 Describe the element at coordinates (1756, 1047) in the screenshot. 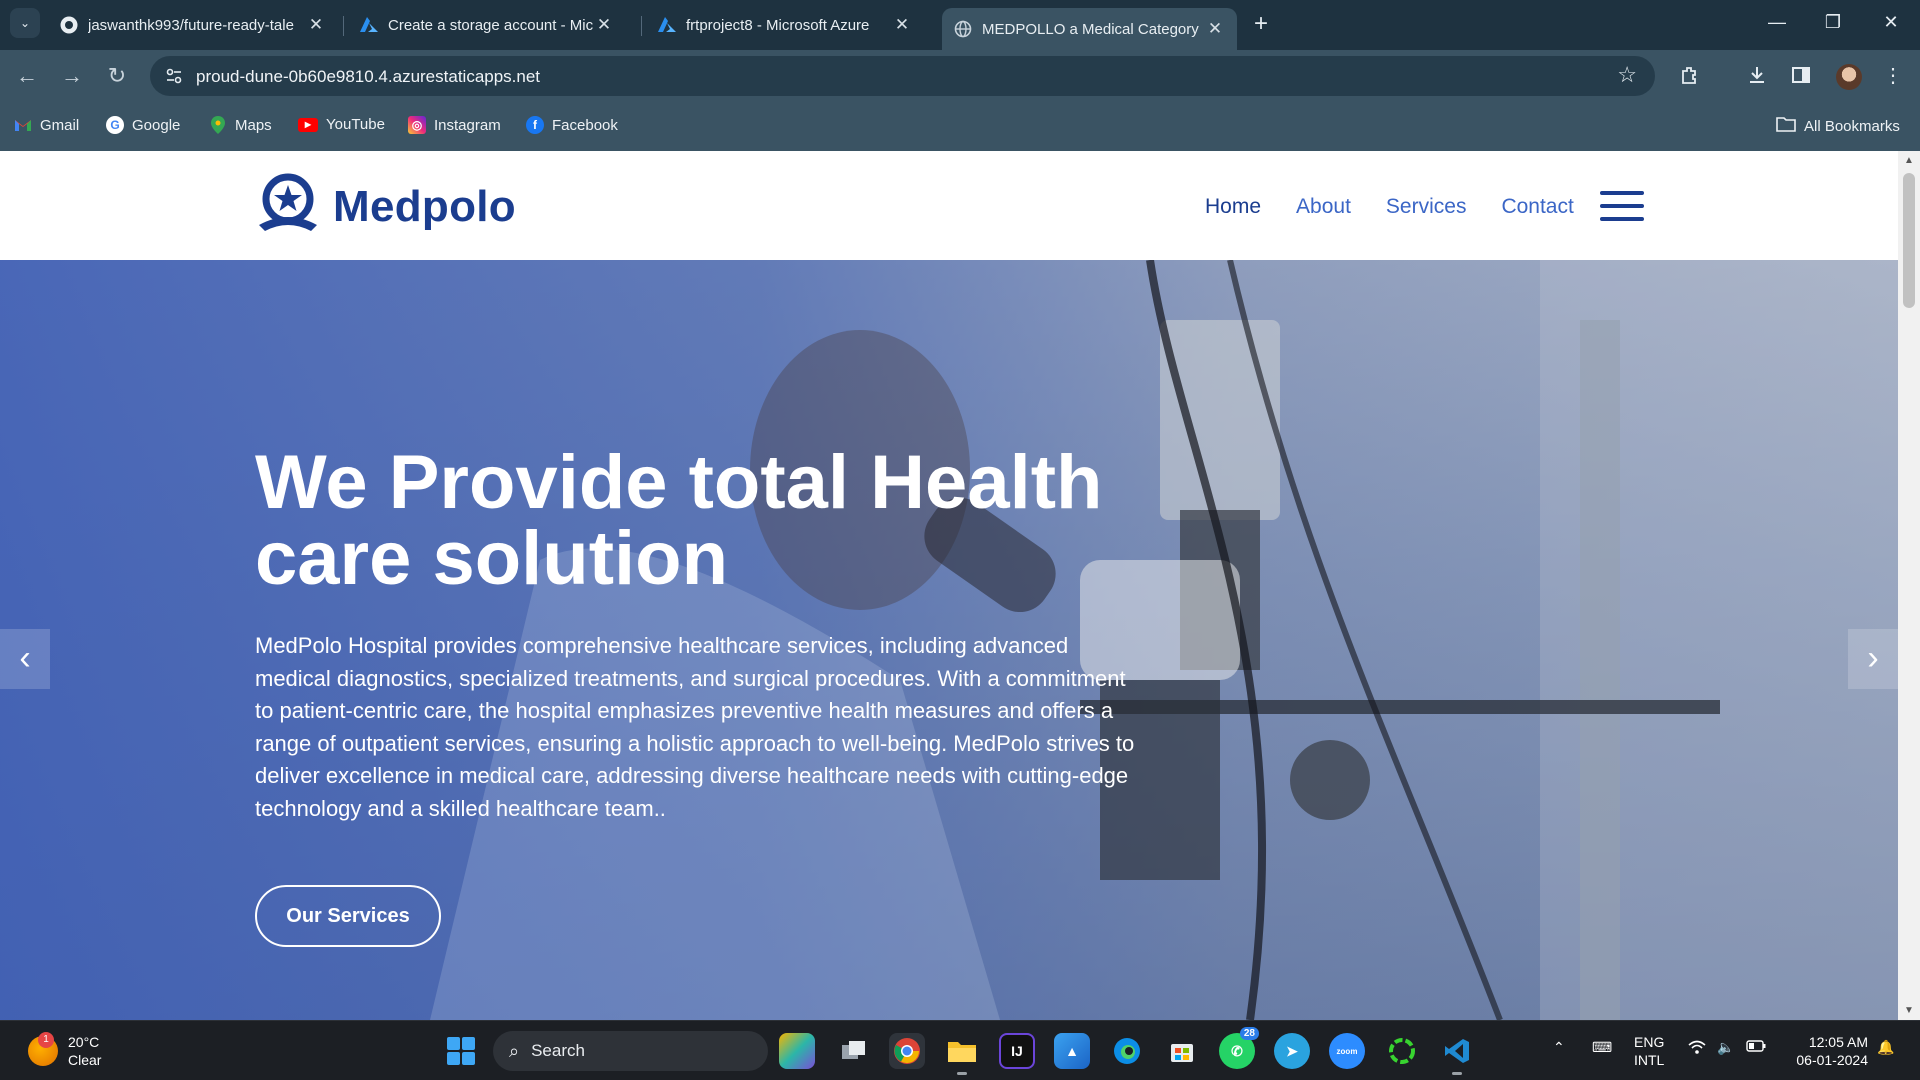

I see `battery-icon` at that location.